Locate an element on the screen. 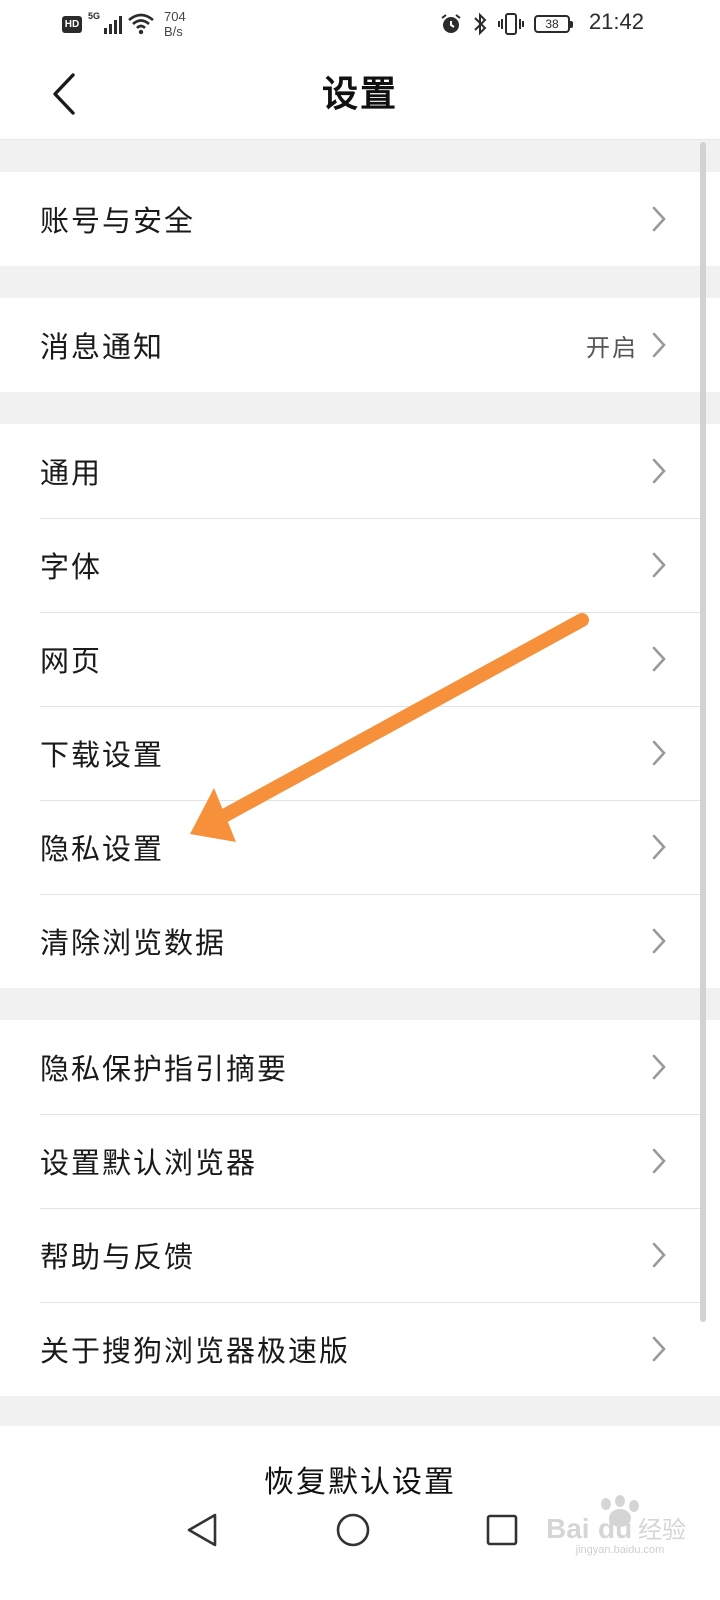 This screenshot has width=720, height=1600. settings-item-help-feedback: 帮助与反馈 is located at coordinates (360, 1255).